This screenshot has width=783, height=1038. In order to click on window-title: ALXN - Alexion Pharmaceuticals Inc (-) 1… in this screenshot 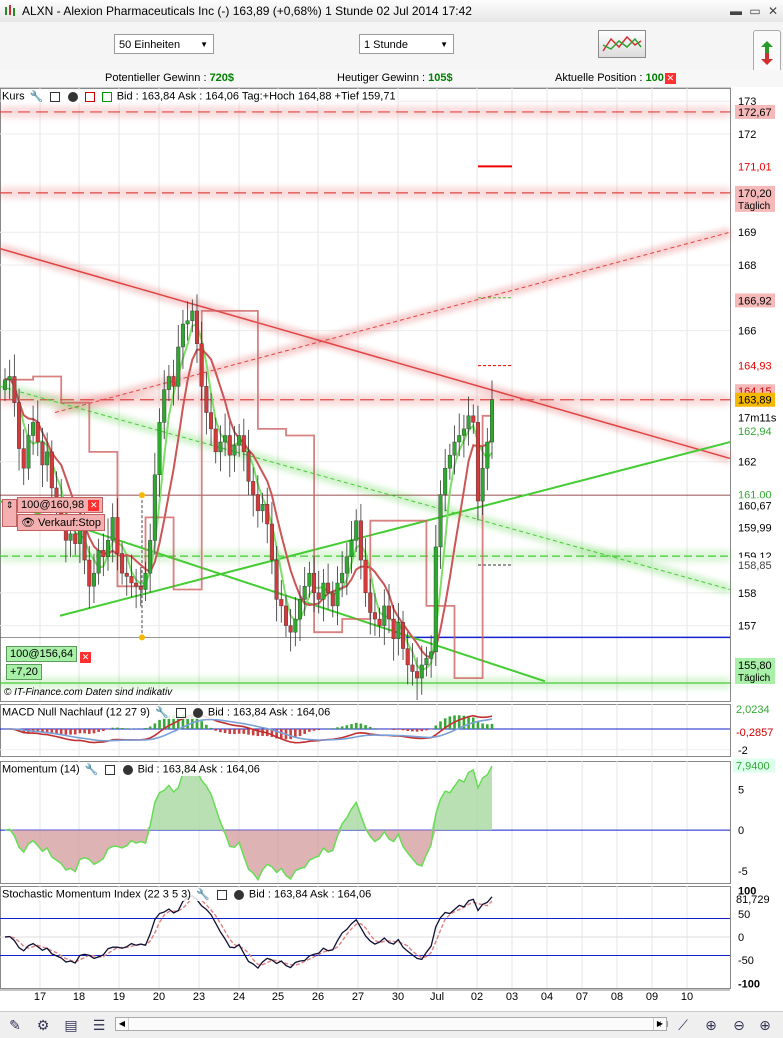, I will do `click(247, 11)`.